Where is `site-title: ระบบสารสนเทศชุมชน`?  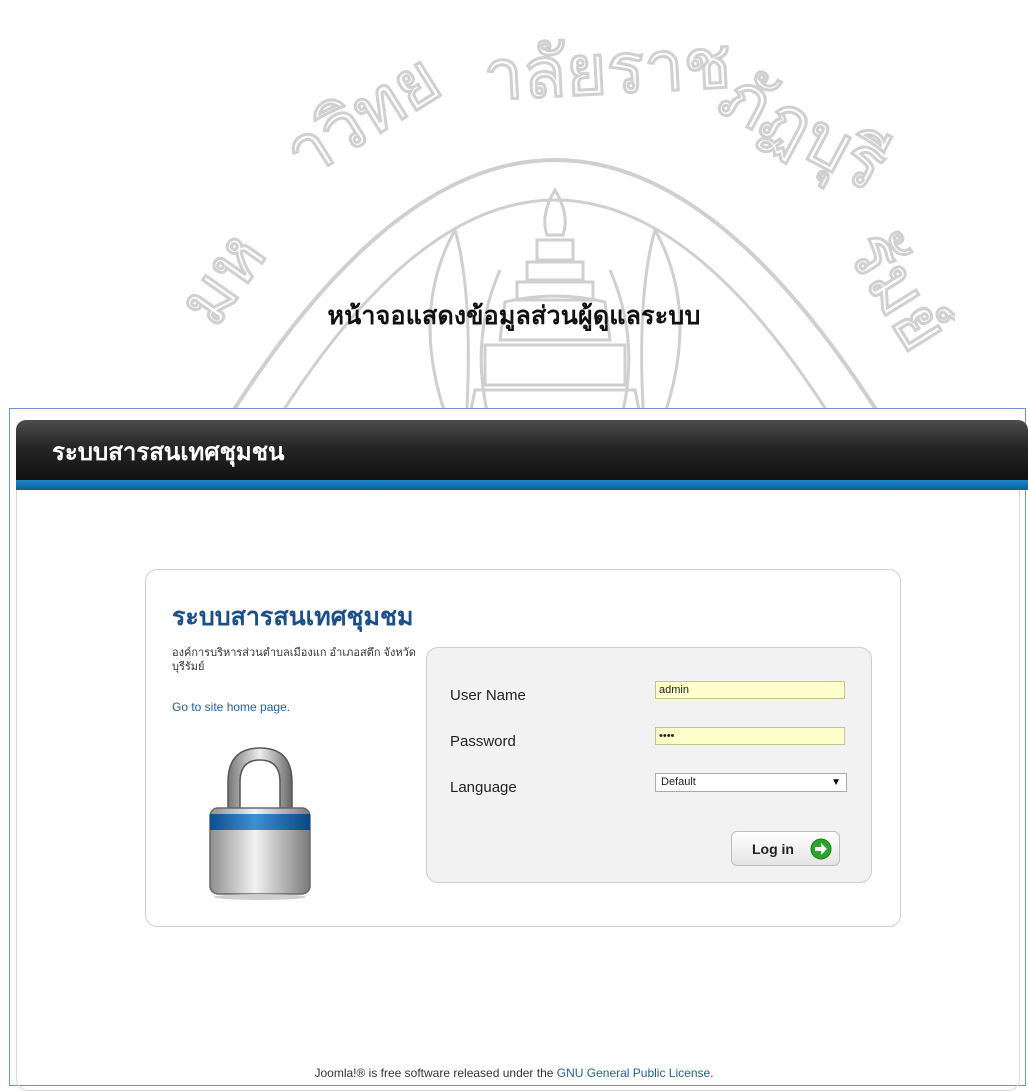 site-title: ระบบสารสนเทศชุมชน is located at coordinates (168, 452).